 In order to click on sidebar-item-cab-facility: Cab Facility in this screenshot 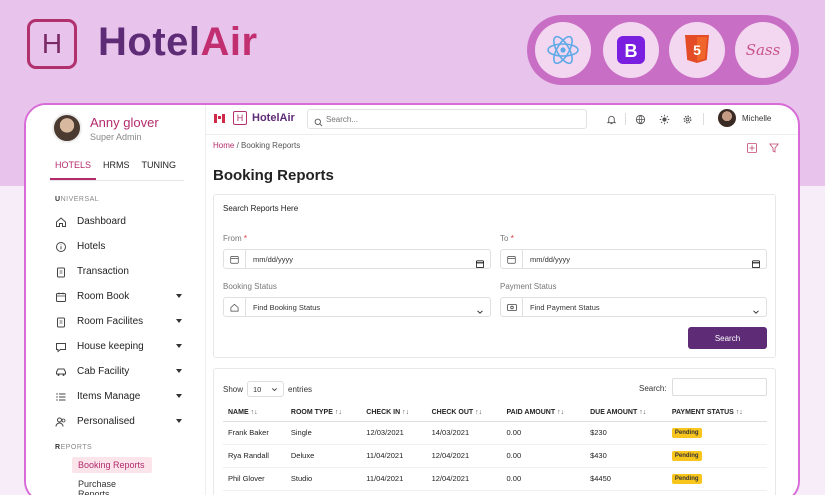, I will do `click(118, 371)`.